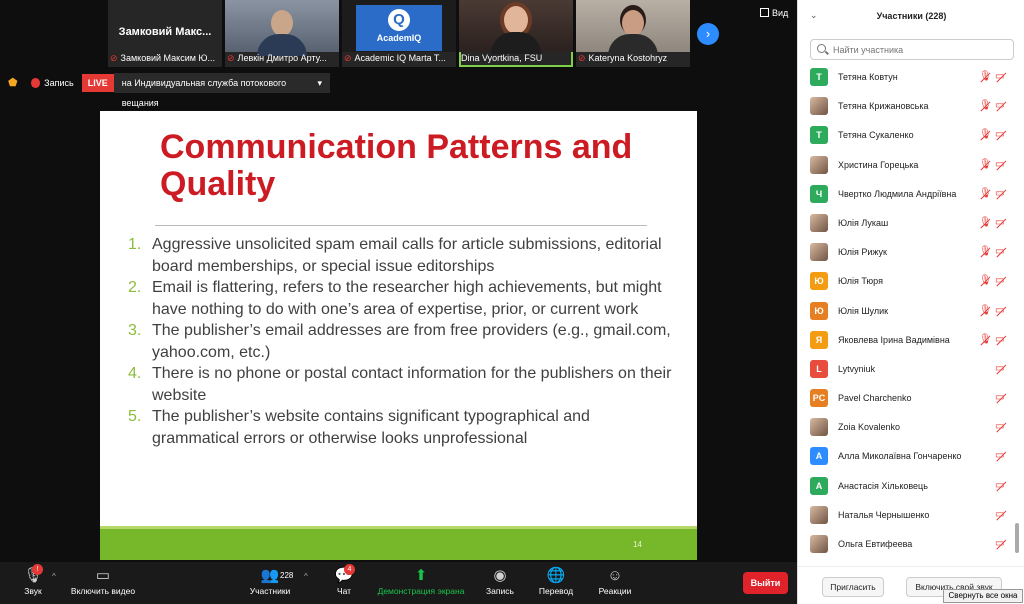 This screenshot has height=604, width=1024. Describe the element at coordinates (857, 368) in the screenshot. I see `participant-name: Lytvyniuk` at that location.